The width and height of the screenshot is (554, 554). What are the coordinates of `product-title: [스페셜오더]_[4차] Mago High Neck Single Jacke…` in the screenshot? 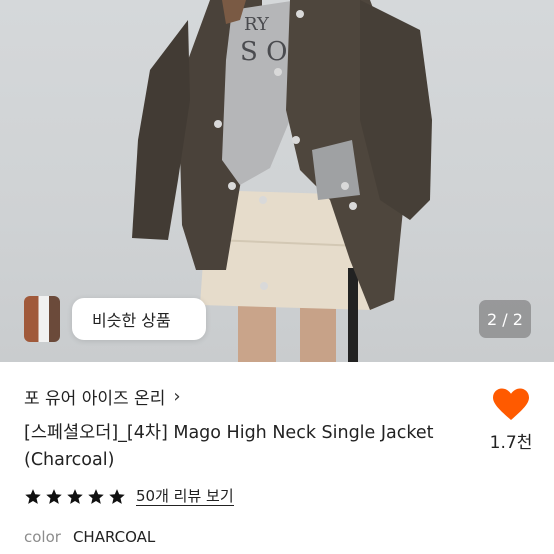 It's located at (229, 446).